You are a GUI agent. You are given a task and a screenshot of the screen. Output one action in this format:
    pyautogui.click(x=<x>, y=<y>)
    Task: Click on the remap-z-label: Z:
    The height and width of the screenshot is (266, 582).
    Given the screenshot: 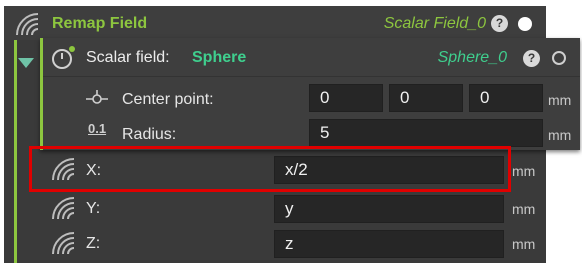 What is the action you would take?
    pyautogui.click(x=93, y=243)
    